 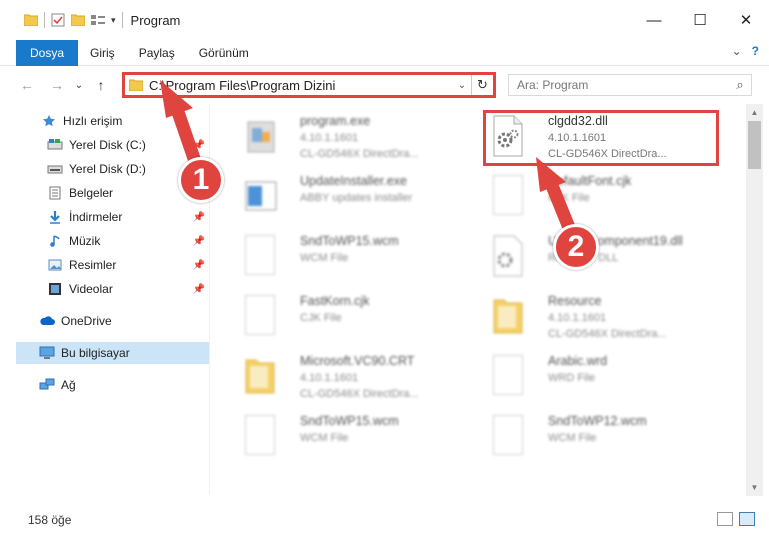 I want to click on sidebar-item-music: Müzik 📌, so click(x=127, y=241).